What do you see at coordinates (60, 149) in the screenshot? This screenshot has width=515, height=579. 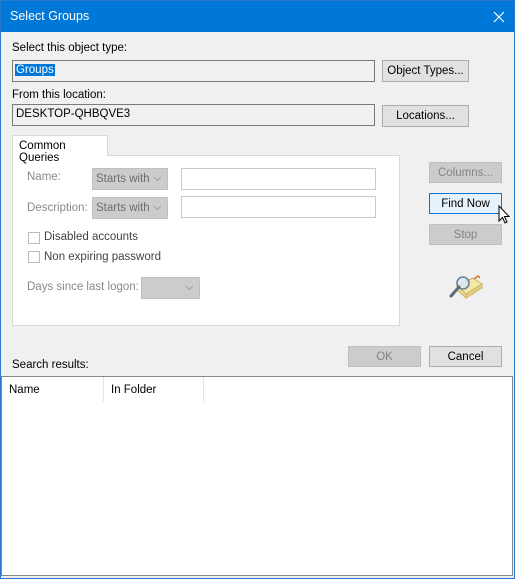 I see `tab-common-queries: Common Queries` at bounding box center [60, 149].